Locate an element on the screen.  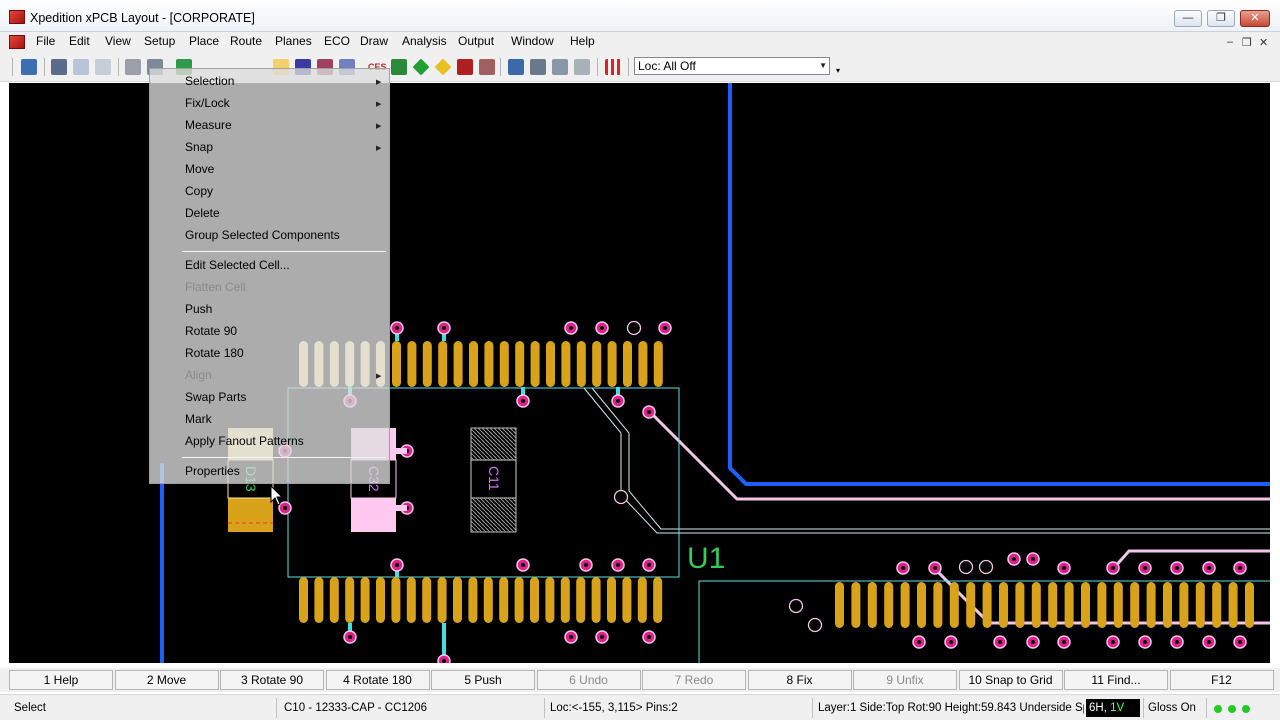
warning-diamond-icon is located at coordinates (443, 67).